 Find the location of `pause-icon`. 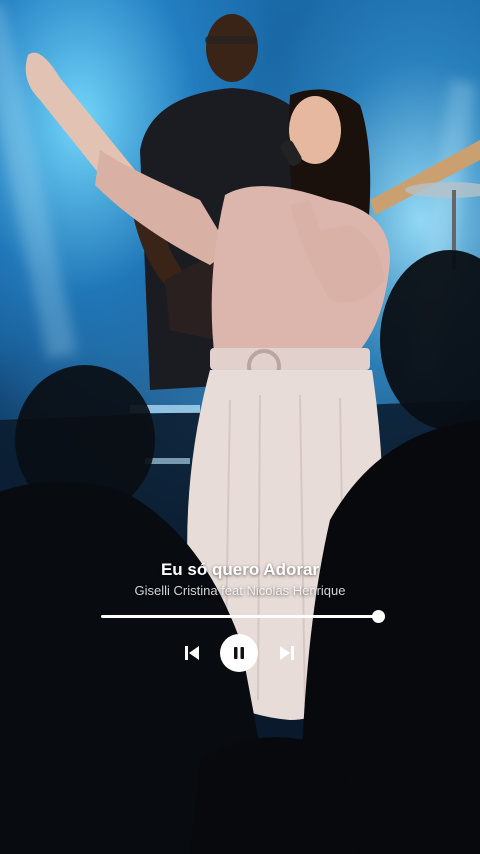

pause-icon is located at coordinates (239, 653).